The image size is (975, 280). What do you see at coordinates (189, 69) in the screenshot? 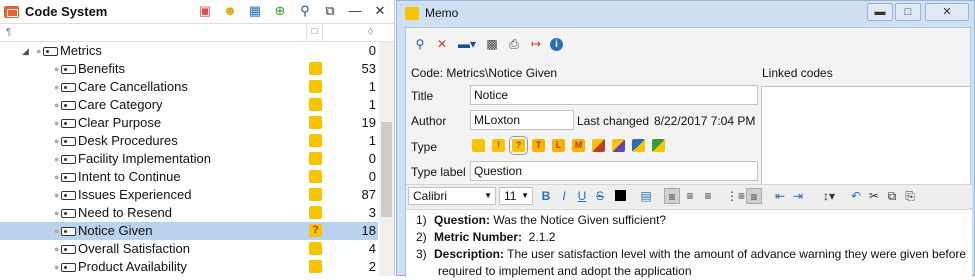
I see `tree-item: ● Benefits 53` at bounding box center [189, 69].